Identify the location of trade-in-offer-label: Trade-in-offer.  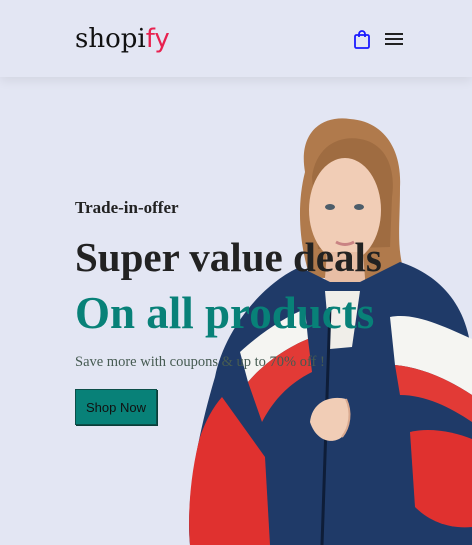
(127, 207).